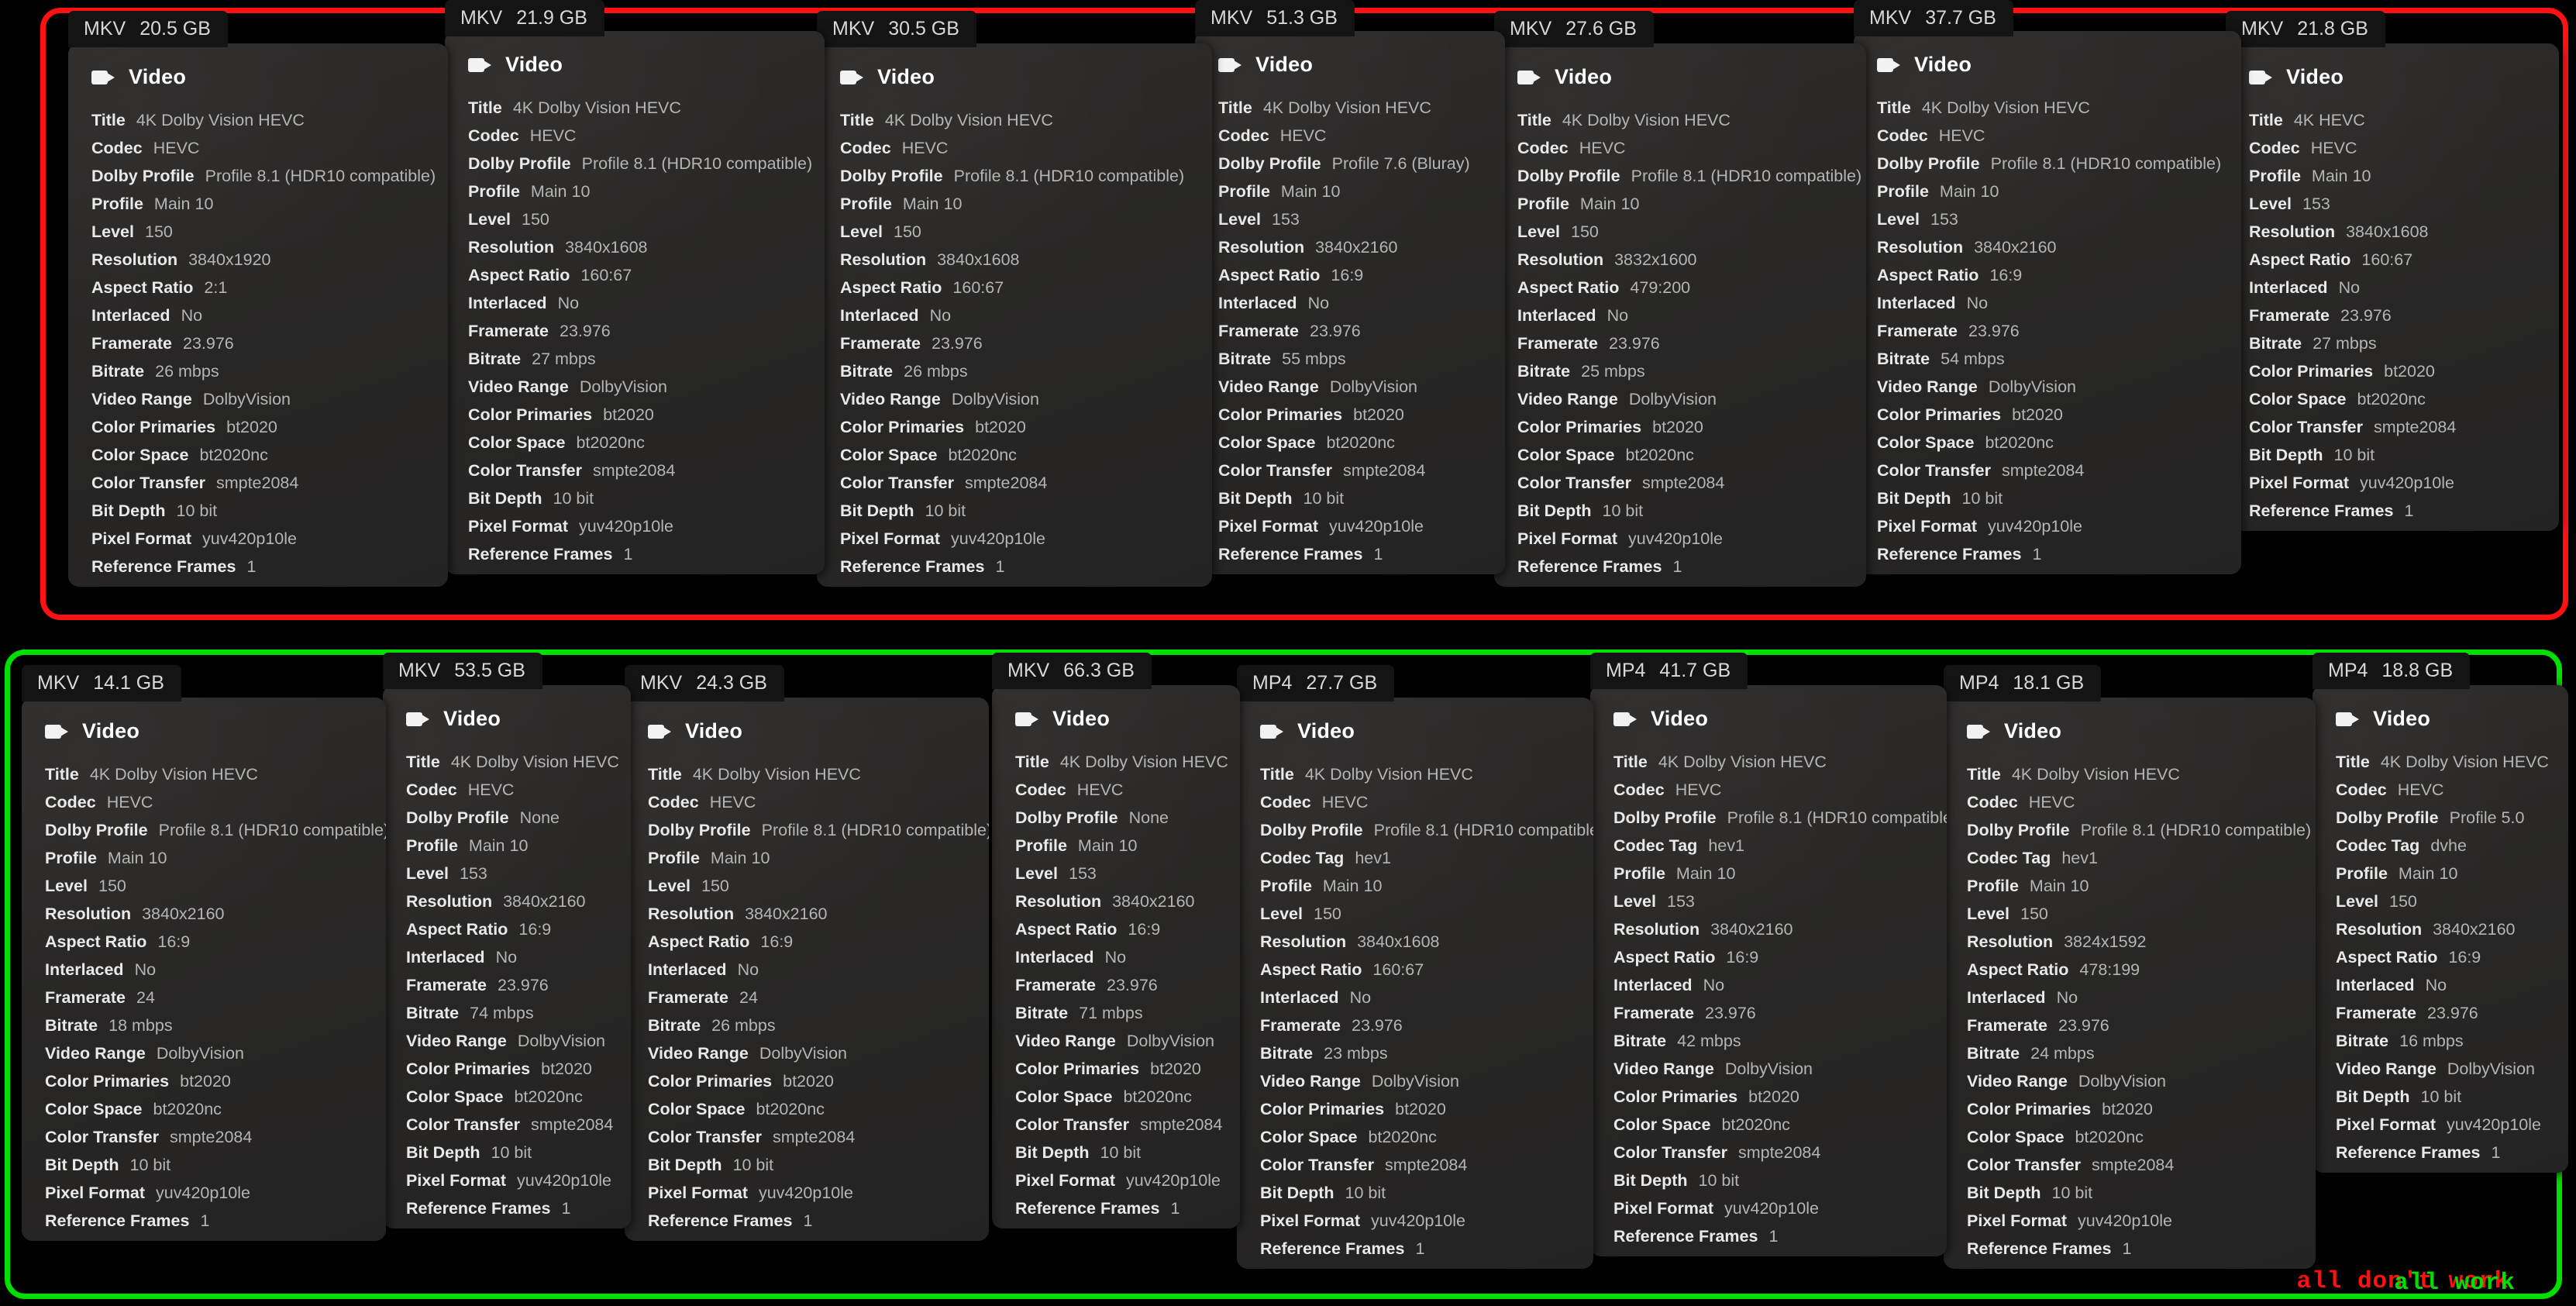 The image size is (2576, 1306). What do you see at coordinates (1361, 225) in the screenshot?
I see `property-row: Level 153` at bounding box center [1361, 225].